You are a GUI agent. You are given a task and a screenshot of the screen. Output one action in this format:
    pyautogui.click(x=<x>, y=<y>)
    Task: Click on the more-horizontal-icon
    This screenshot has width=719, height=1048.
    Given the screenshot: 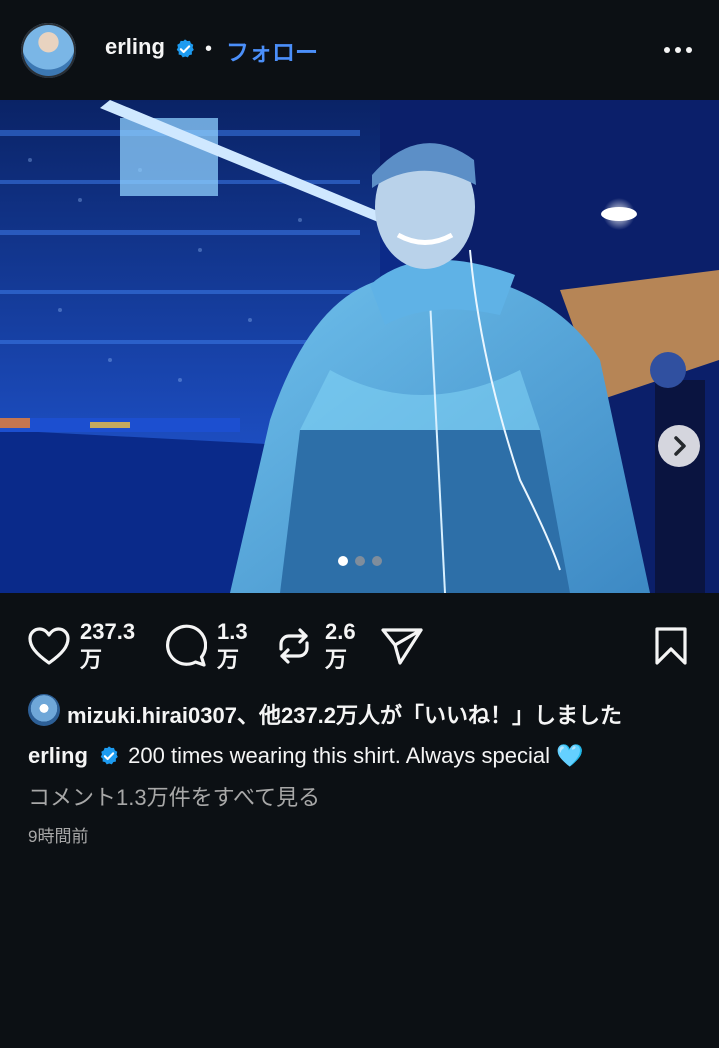 What is the action you would take?
    pyautogui.click(x=678, y=50)
    